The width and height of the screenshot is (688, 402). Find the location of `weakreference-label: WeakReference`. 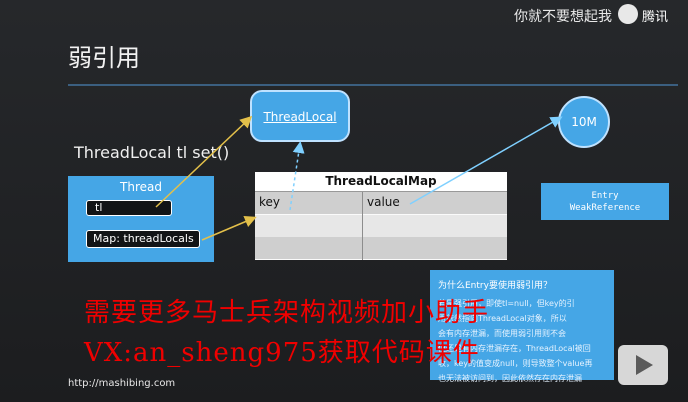

weakreference-label: WeakReference is located at coordinates (605, 208).